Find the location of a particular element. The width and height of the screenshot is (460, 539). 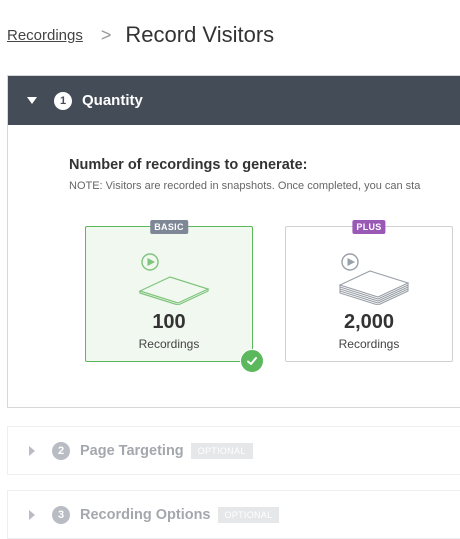

plus-plan-card: PLUS 2,000 Recordings is located at coordinates (369, 291).